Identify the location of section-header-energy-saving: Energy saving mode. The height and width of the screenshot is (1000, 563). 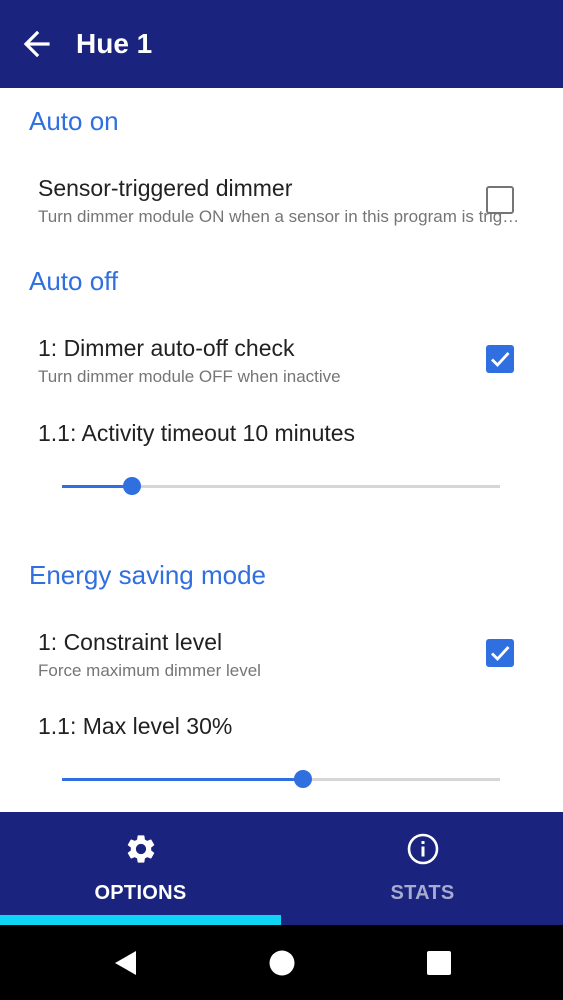
(148, 575).